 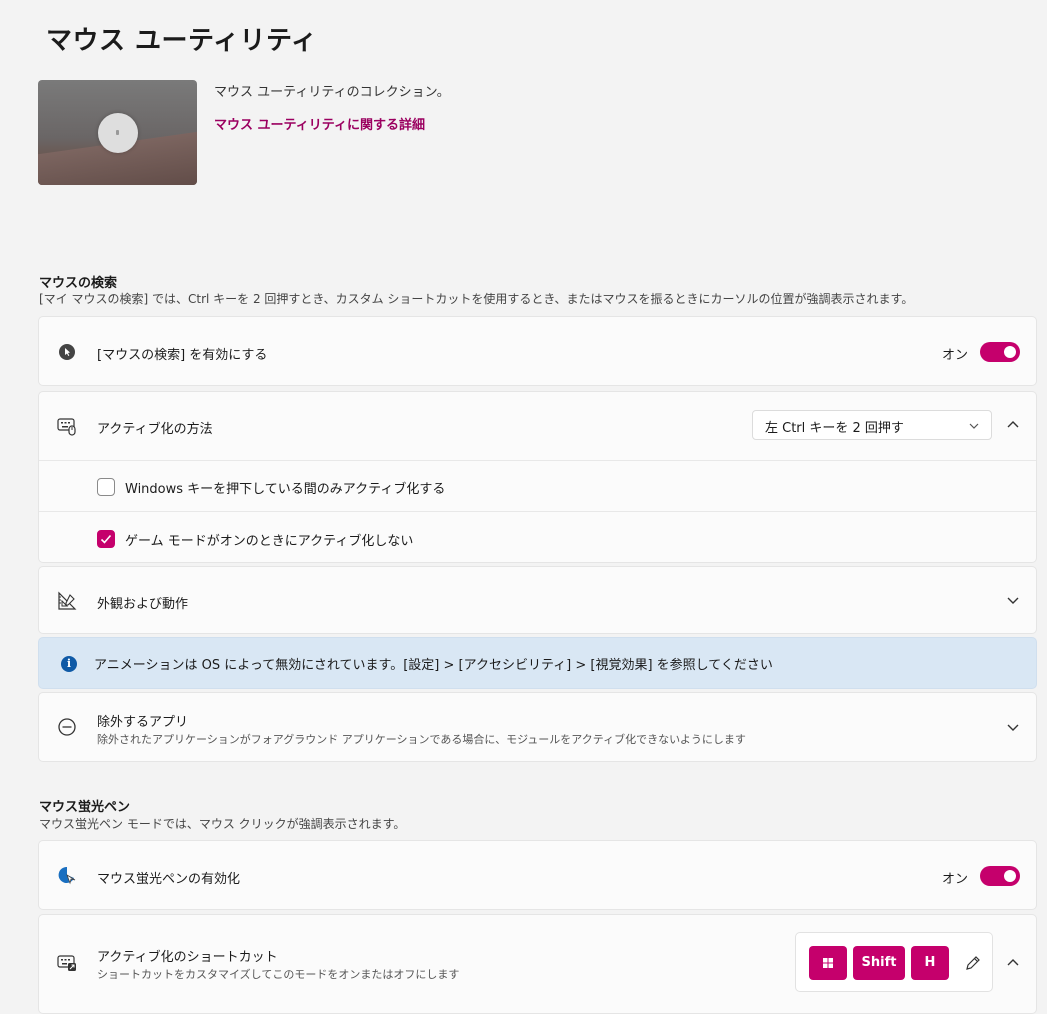 What do you see at coordinates (182, 41) in the screenshot?
I see `page-title: マウス ユーティリティ` at bounding box center [182, 41].